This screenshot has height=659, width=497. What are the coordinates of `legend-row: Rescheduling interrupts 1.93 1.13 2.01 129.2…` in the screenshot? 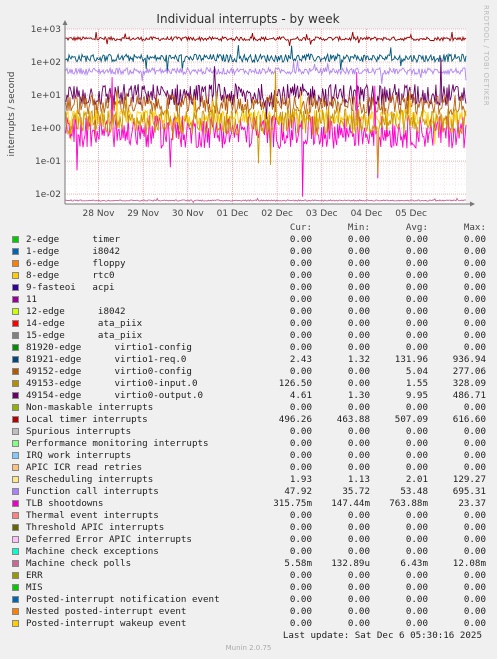 It's located at (252, 480).